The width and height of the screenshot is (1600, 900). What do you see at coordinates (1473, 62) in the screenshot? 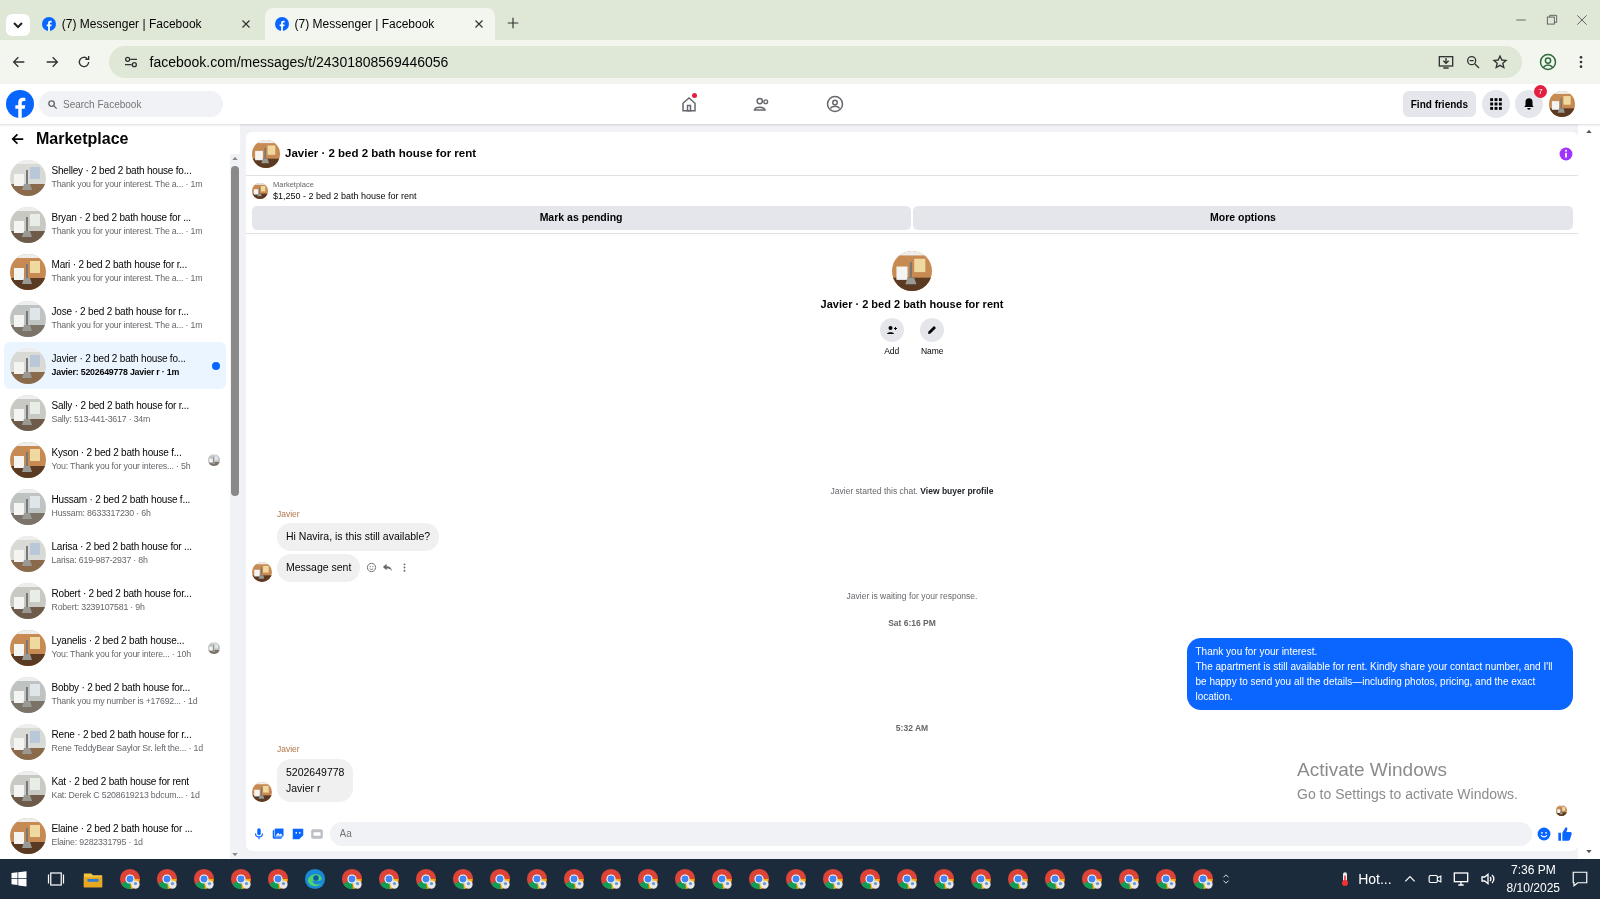
I see `zoom-icon` at bounding box center [1473, 62].